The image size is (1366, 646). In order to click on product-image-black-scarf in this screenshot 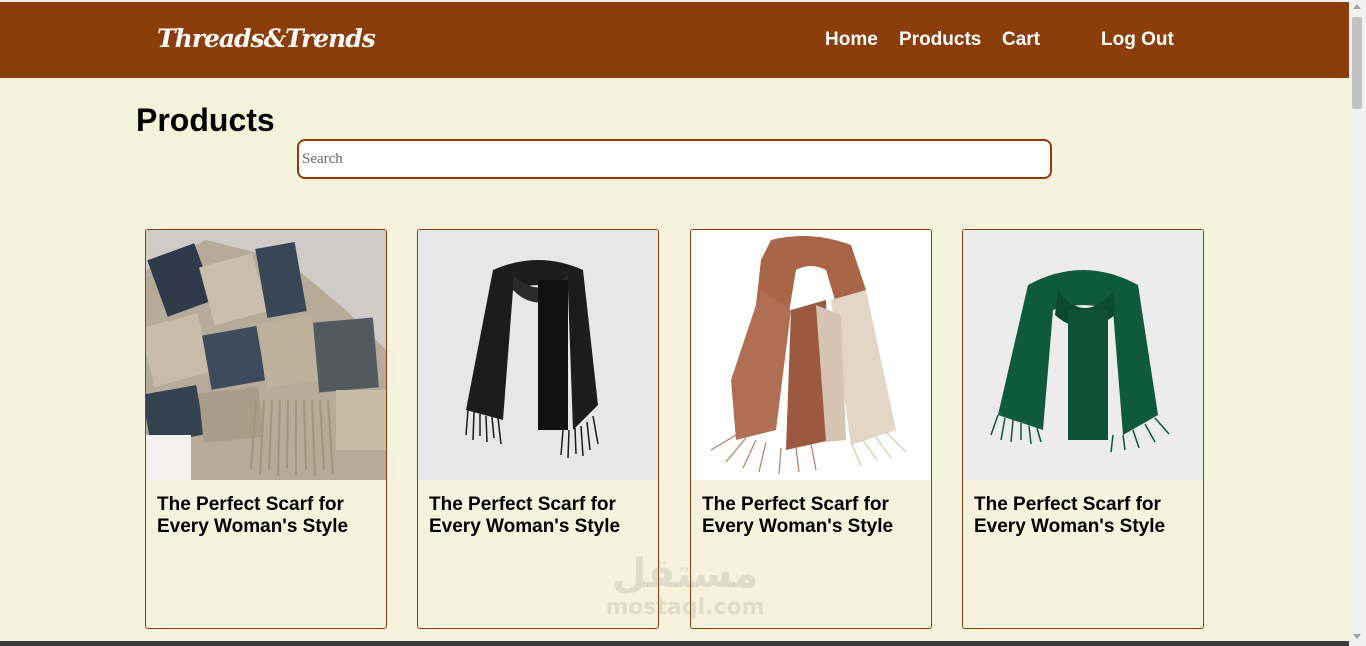, I will do `click(538, 355)`.